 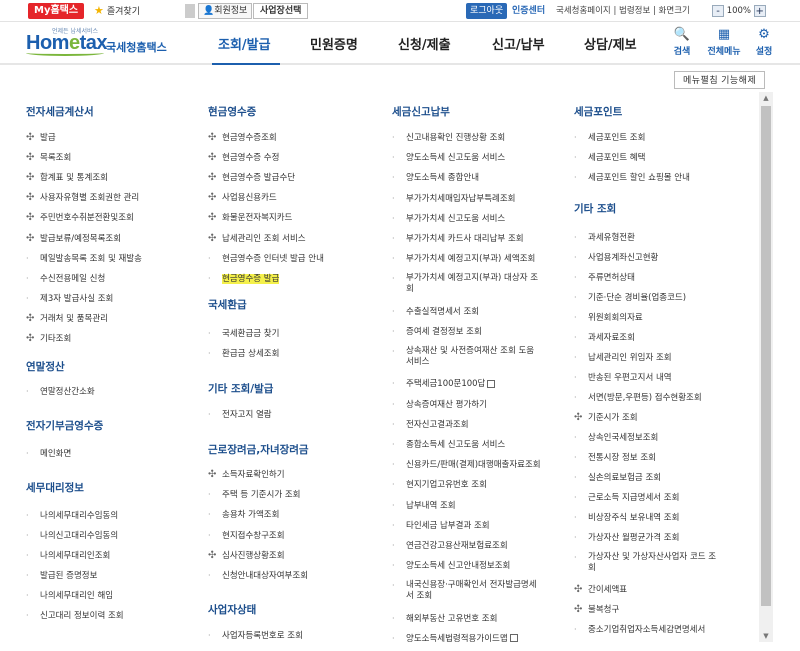 What do you see at coordinates (242, 198) in the screenshot?
I see `menu-item: ✣ 사업용신용카드` at bounding box center [242, 198].